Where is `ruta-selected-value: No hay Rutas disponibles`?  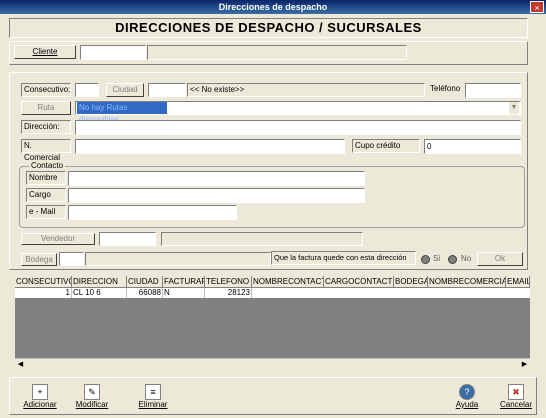 ruta-selected-value: No hay Rutas disponibles is located at coordinates (122, 113).